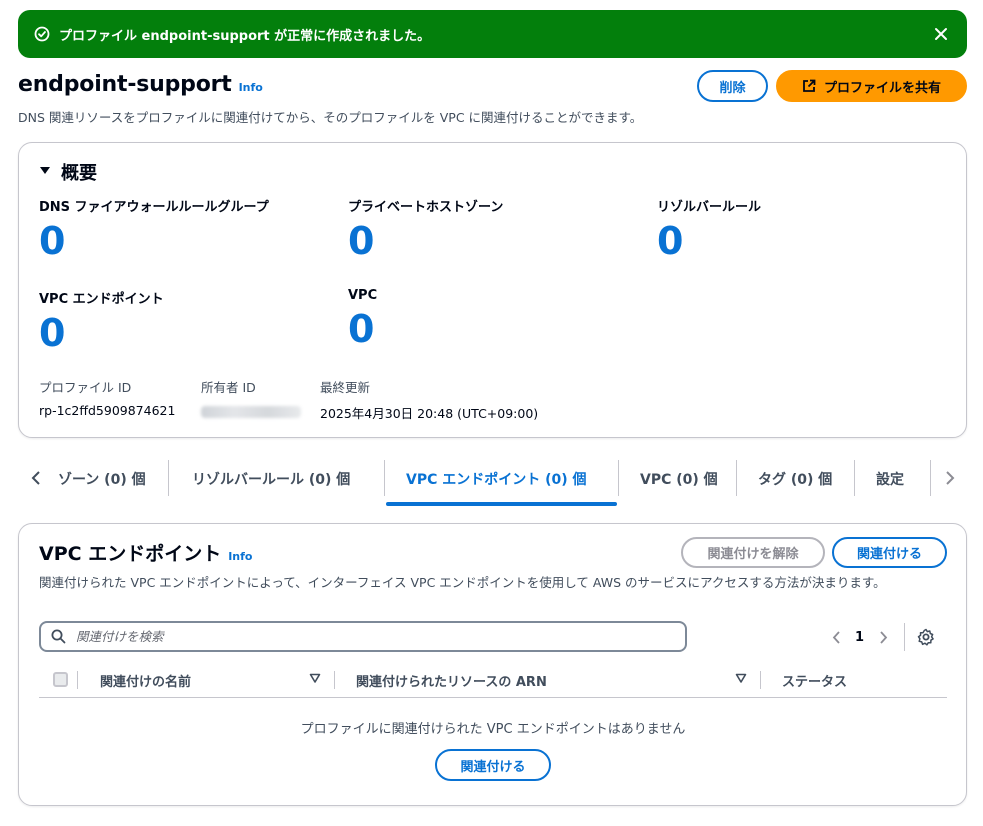 Image resolution: width=983 pixels, height=826 pixels. What do you see at coordinates (753, 552) in the screenshot?
I see `disassociate-button: 関連付けを解除` at bounding box center [753, 552].